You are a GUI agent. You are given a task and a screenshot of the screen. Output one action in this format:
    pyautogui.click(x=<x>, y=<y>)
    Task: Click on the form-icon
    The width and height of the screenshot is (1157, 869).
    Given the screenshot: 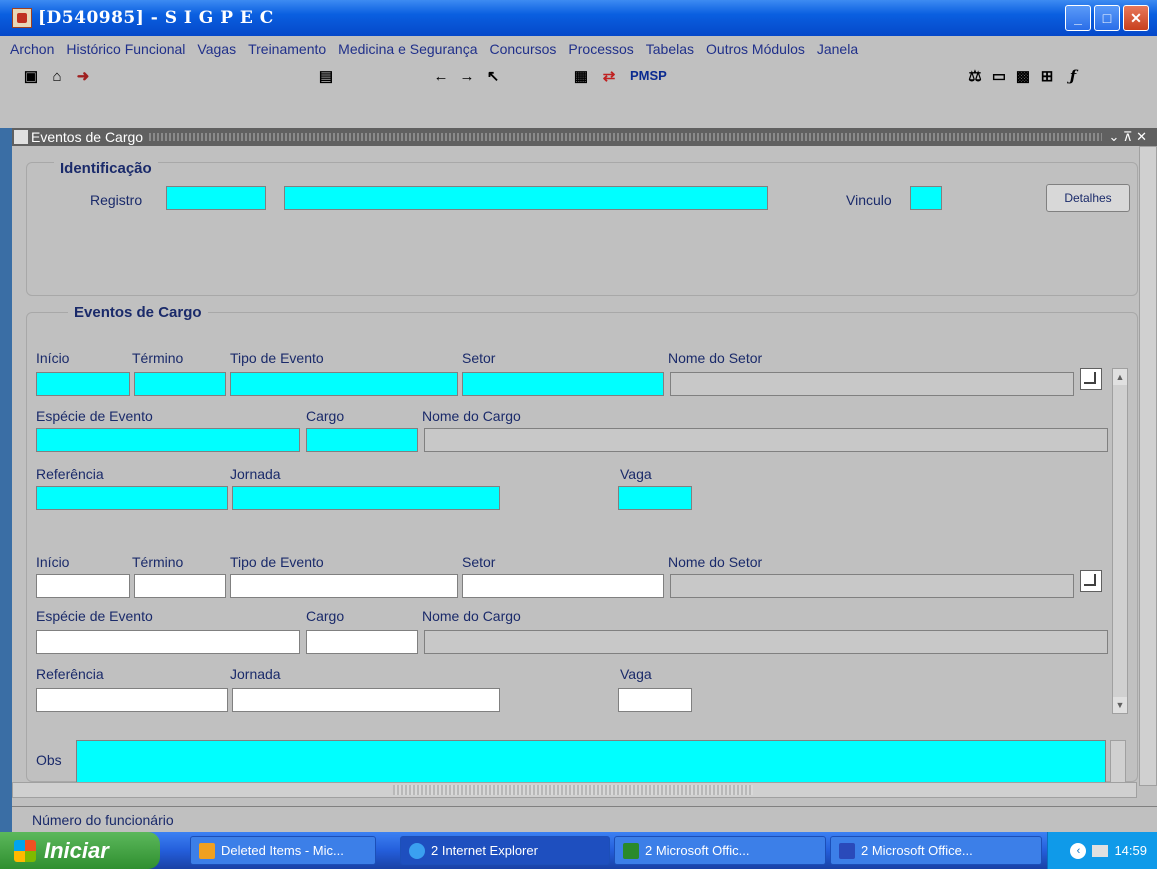 What is the action you would take?
    pyautogui.click(x=21, y=137)
    